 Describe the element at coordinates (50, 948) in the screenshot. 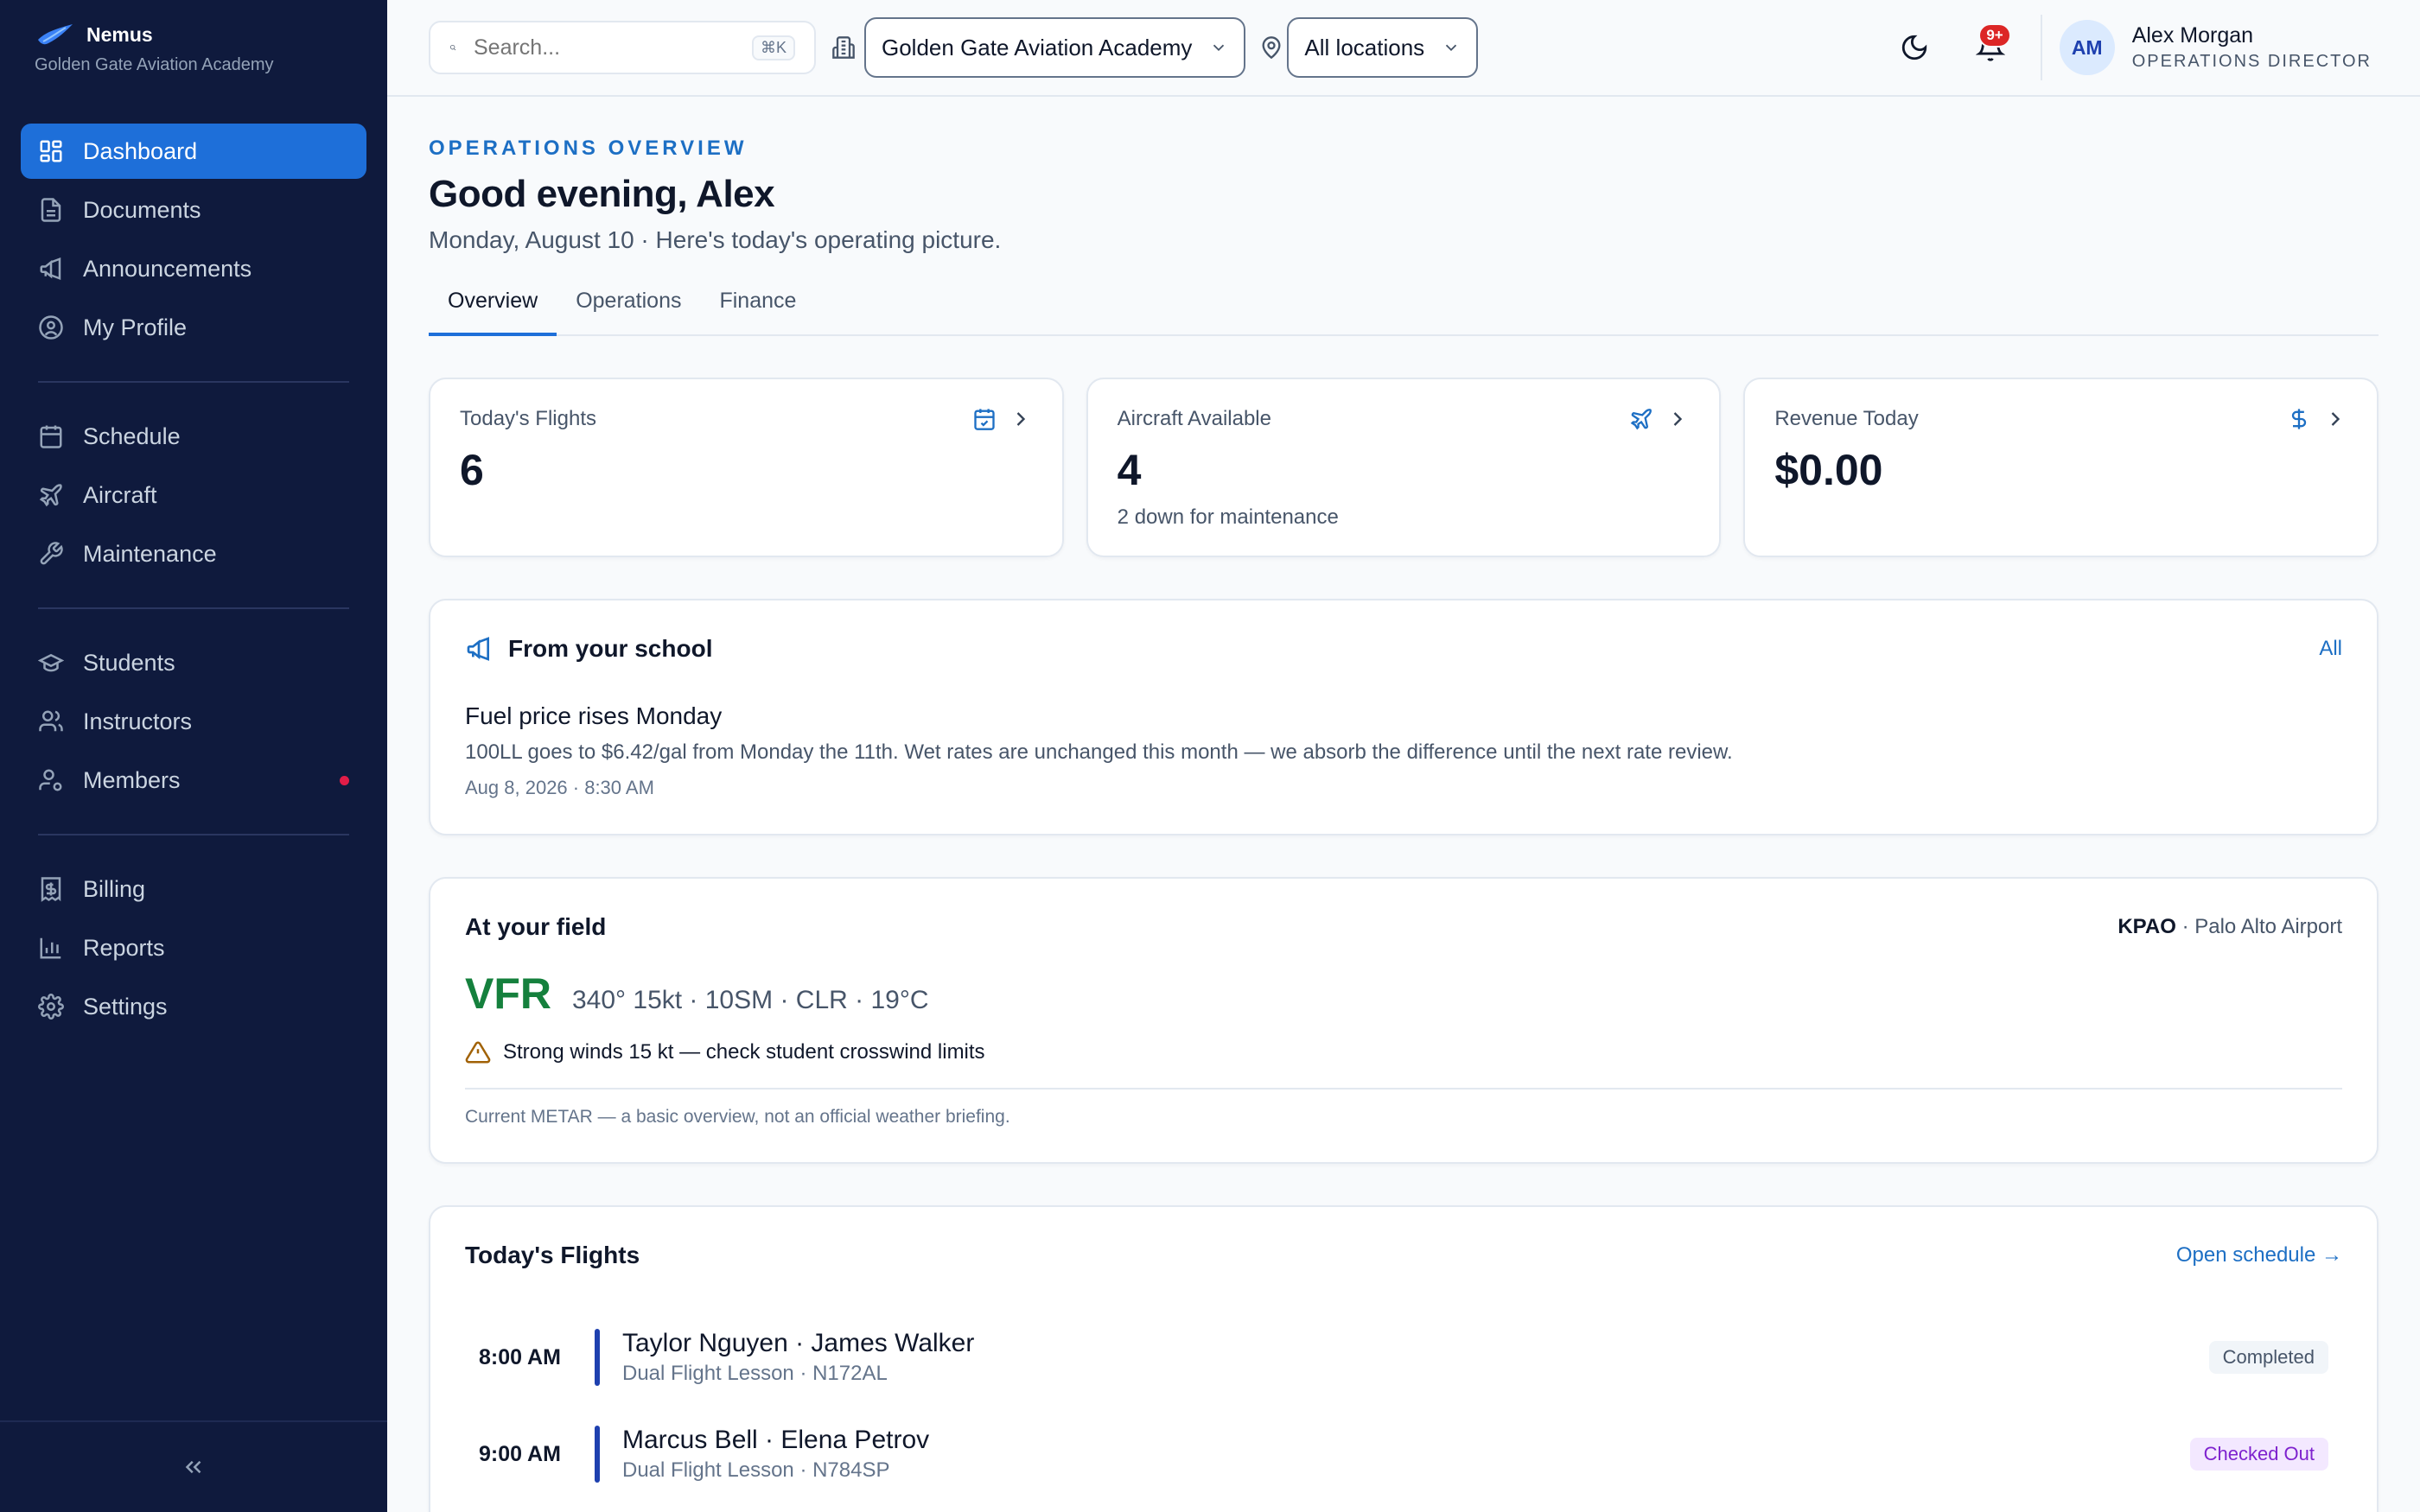

I see `bar-chart-icon` at that location.